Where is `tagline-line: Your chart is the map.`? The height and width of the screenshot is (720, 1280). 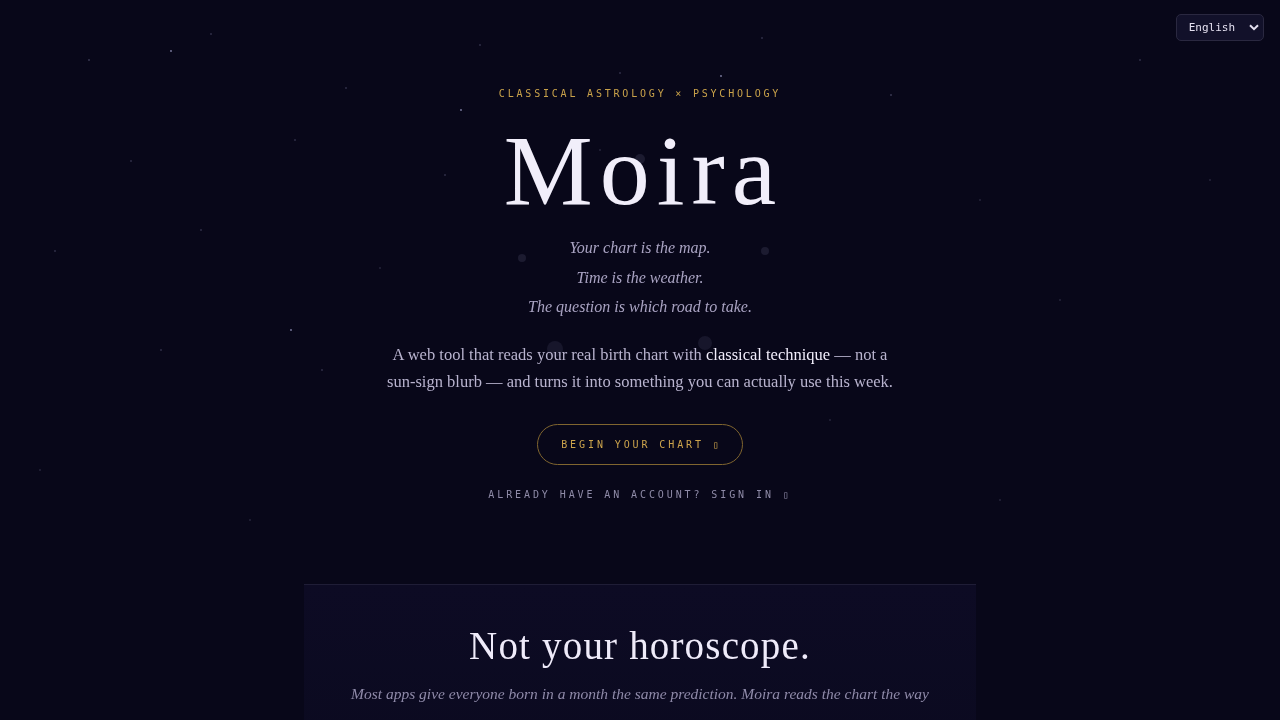 tagline-line: Your chart is the map. is located at coordinates (640, 248).